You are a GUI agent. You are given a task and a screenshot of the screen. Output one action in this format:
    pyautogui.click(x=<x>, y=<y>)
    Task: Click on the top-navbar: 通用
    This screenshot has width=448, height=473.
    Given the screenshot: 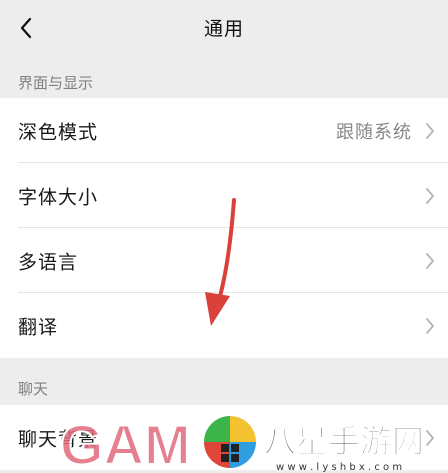 What is the action you would take?
    pyautogui.click(x=224, y=29)
    